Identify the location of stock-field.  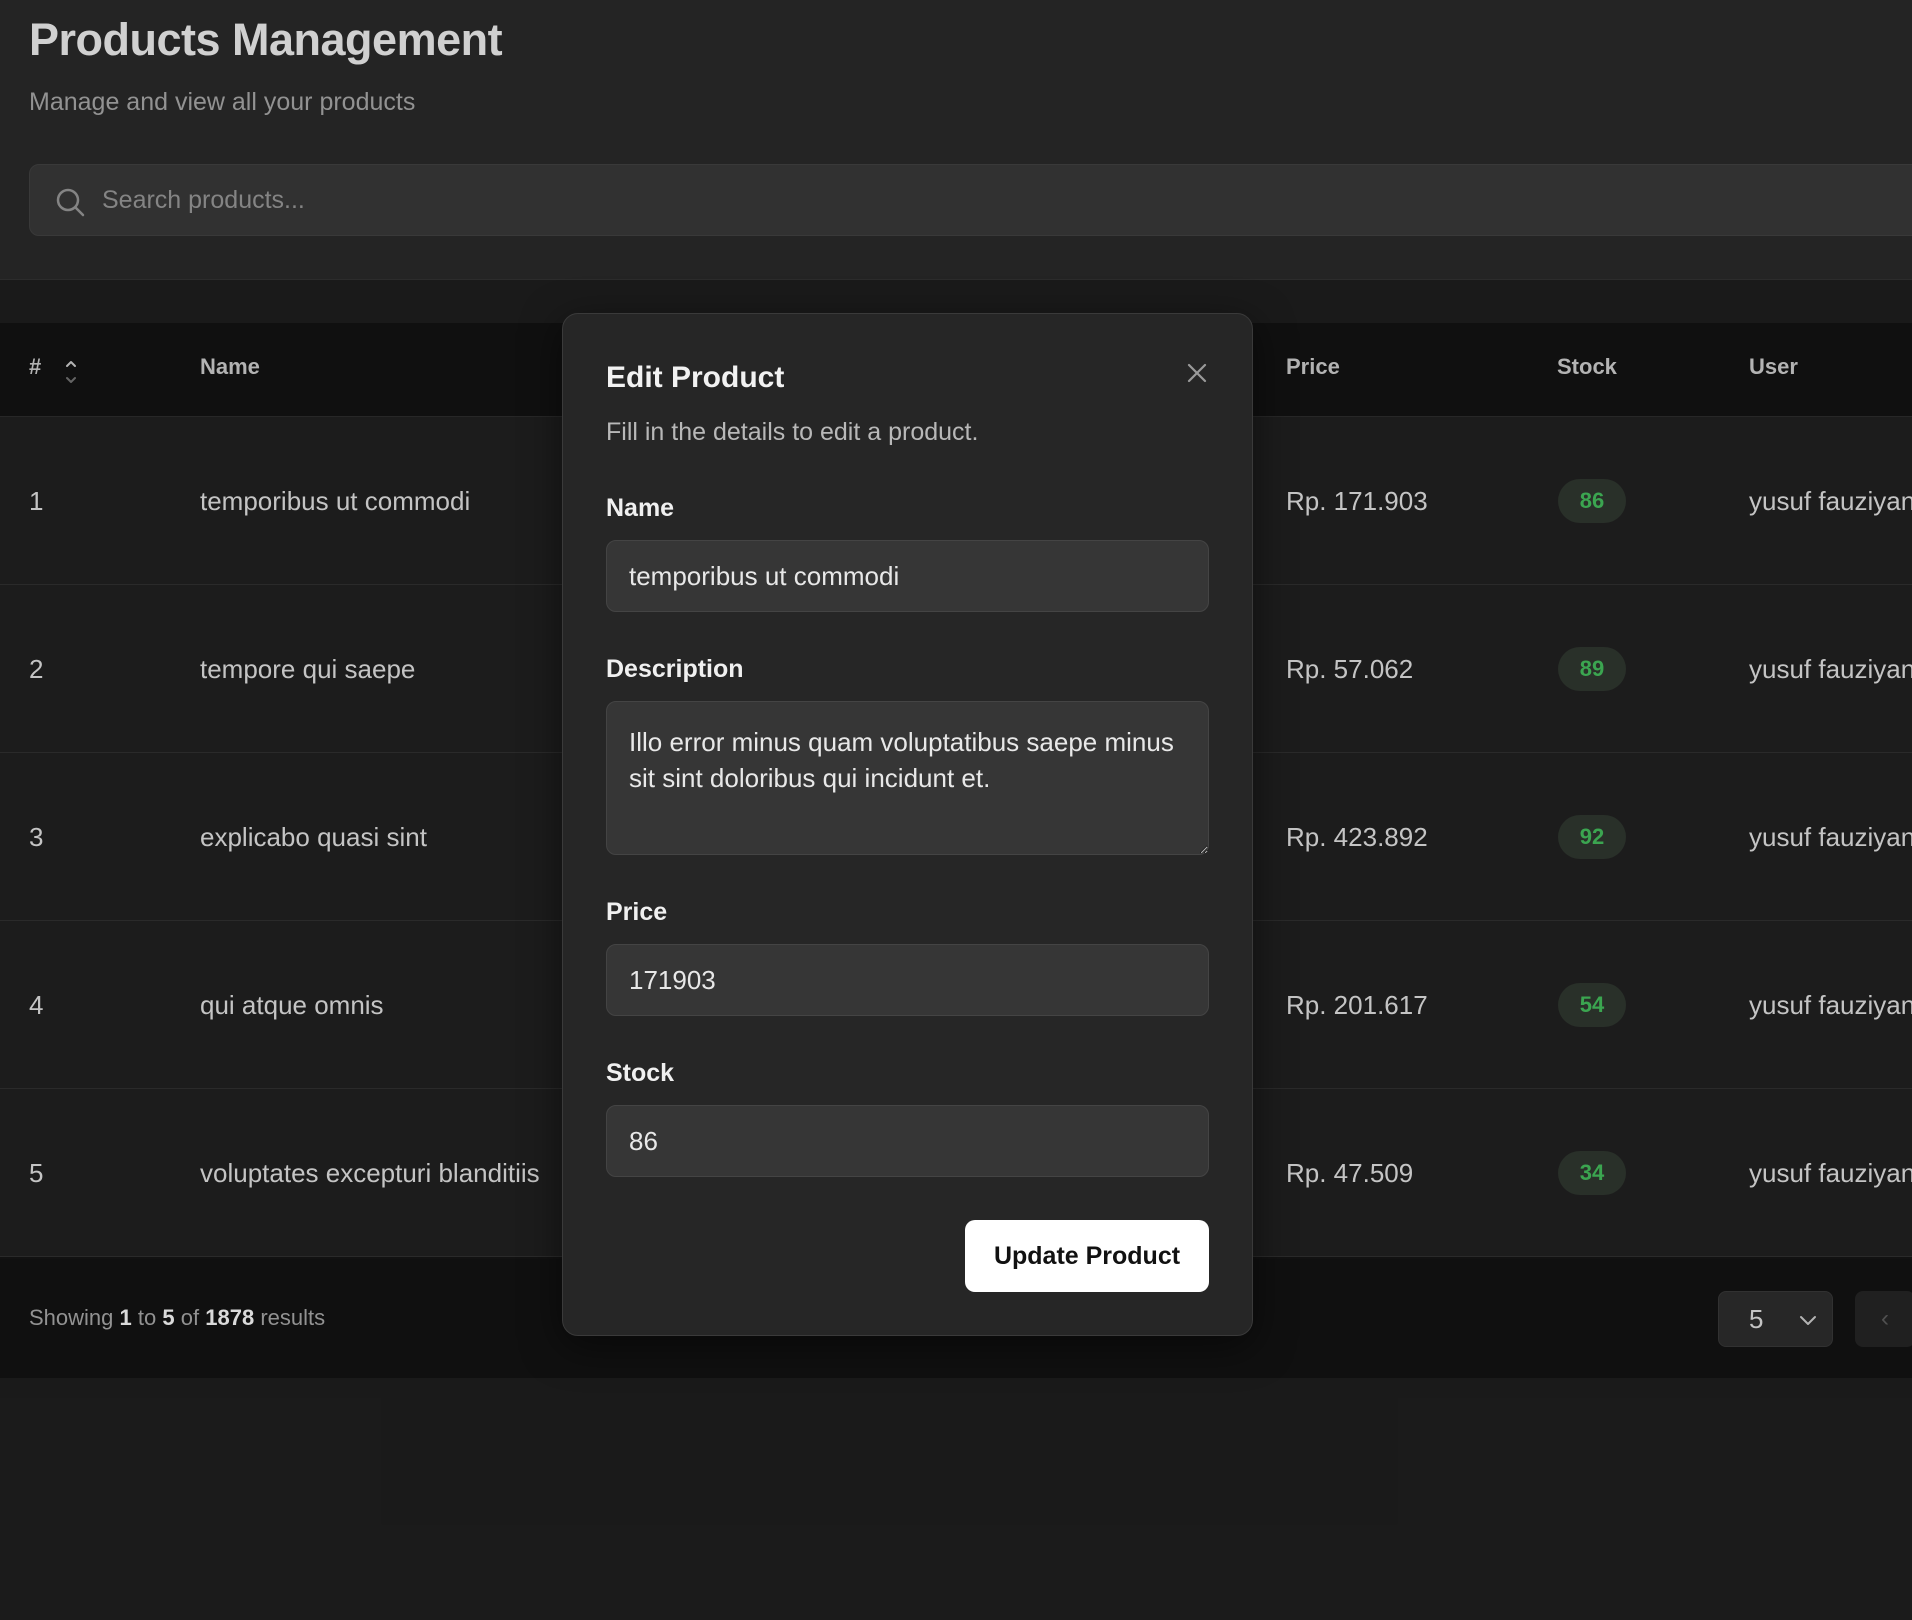
(907, 1141).